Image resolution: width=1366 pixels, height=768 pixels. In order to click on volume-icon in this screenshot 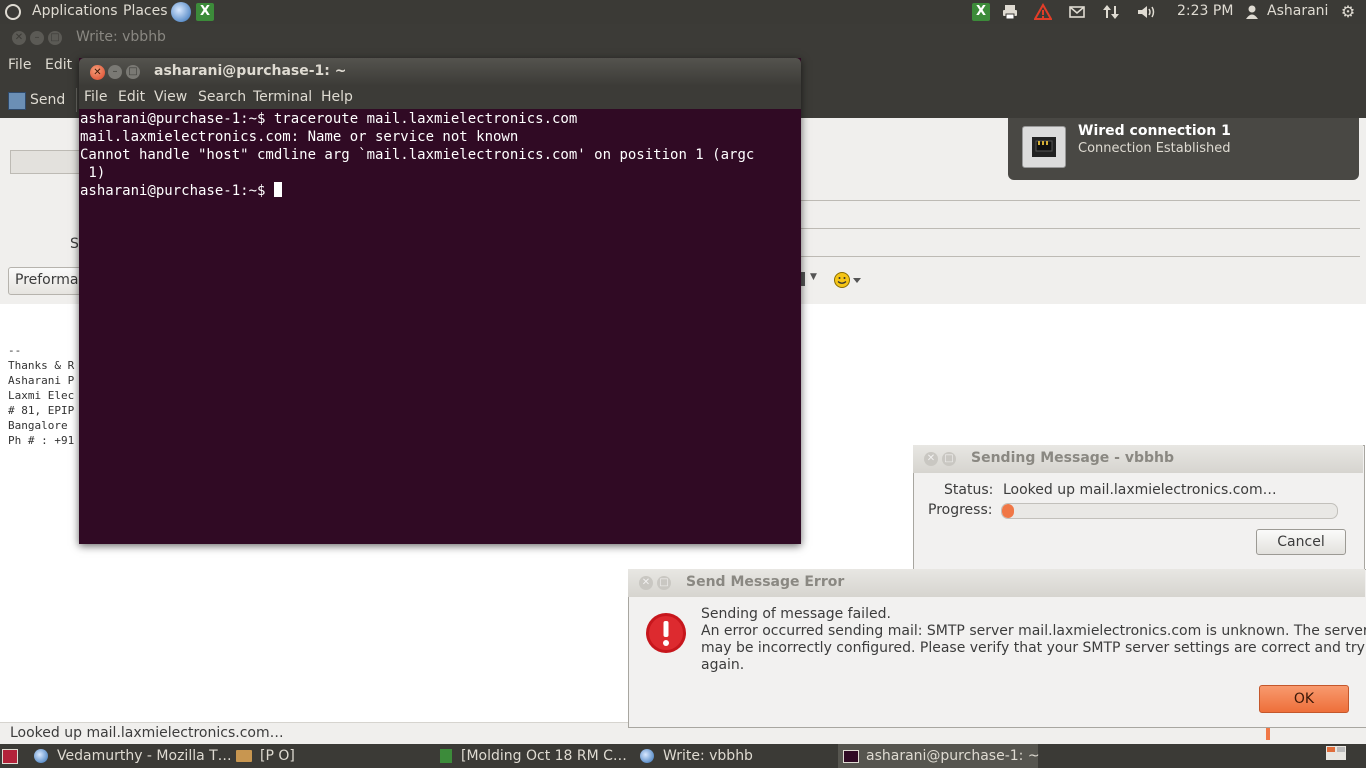, I will do `click(1147, 12)`.